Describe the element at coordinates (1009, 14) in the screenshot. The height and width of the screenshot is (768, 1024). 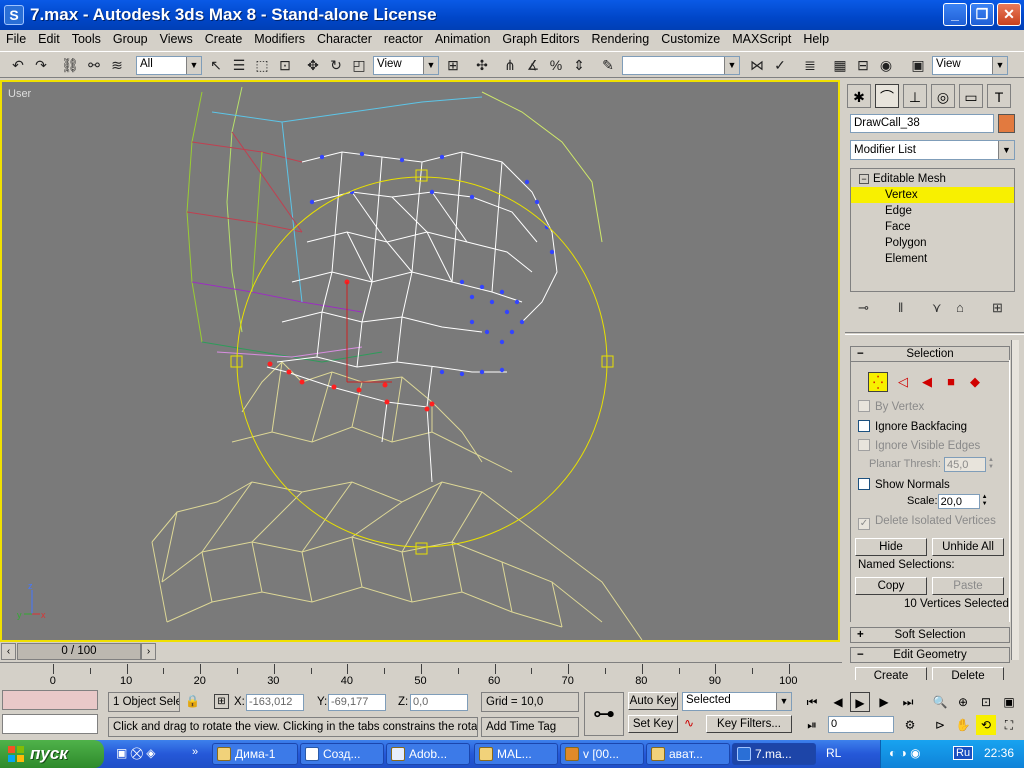
I see `close-button: ✕` at that location.